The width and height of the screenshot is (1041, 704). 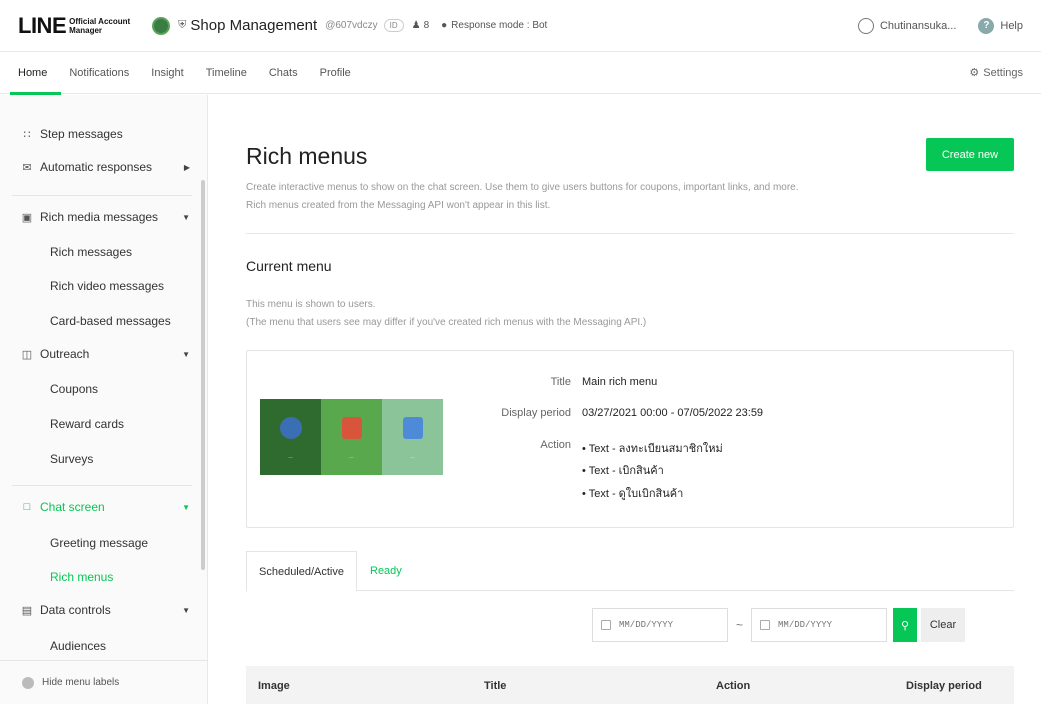 What do you see at coordinates (27, 134) in the screenshot?
I see `step-chart-icon: ∷` at bounding box center [27, 134].